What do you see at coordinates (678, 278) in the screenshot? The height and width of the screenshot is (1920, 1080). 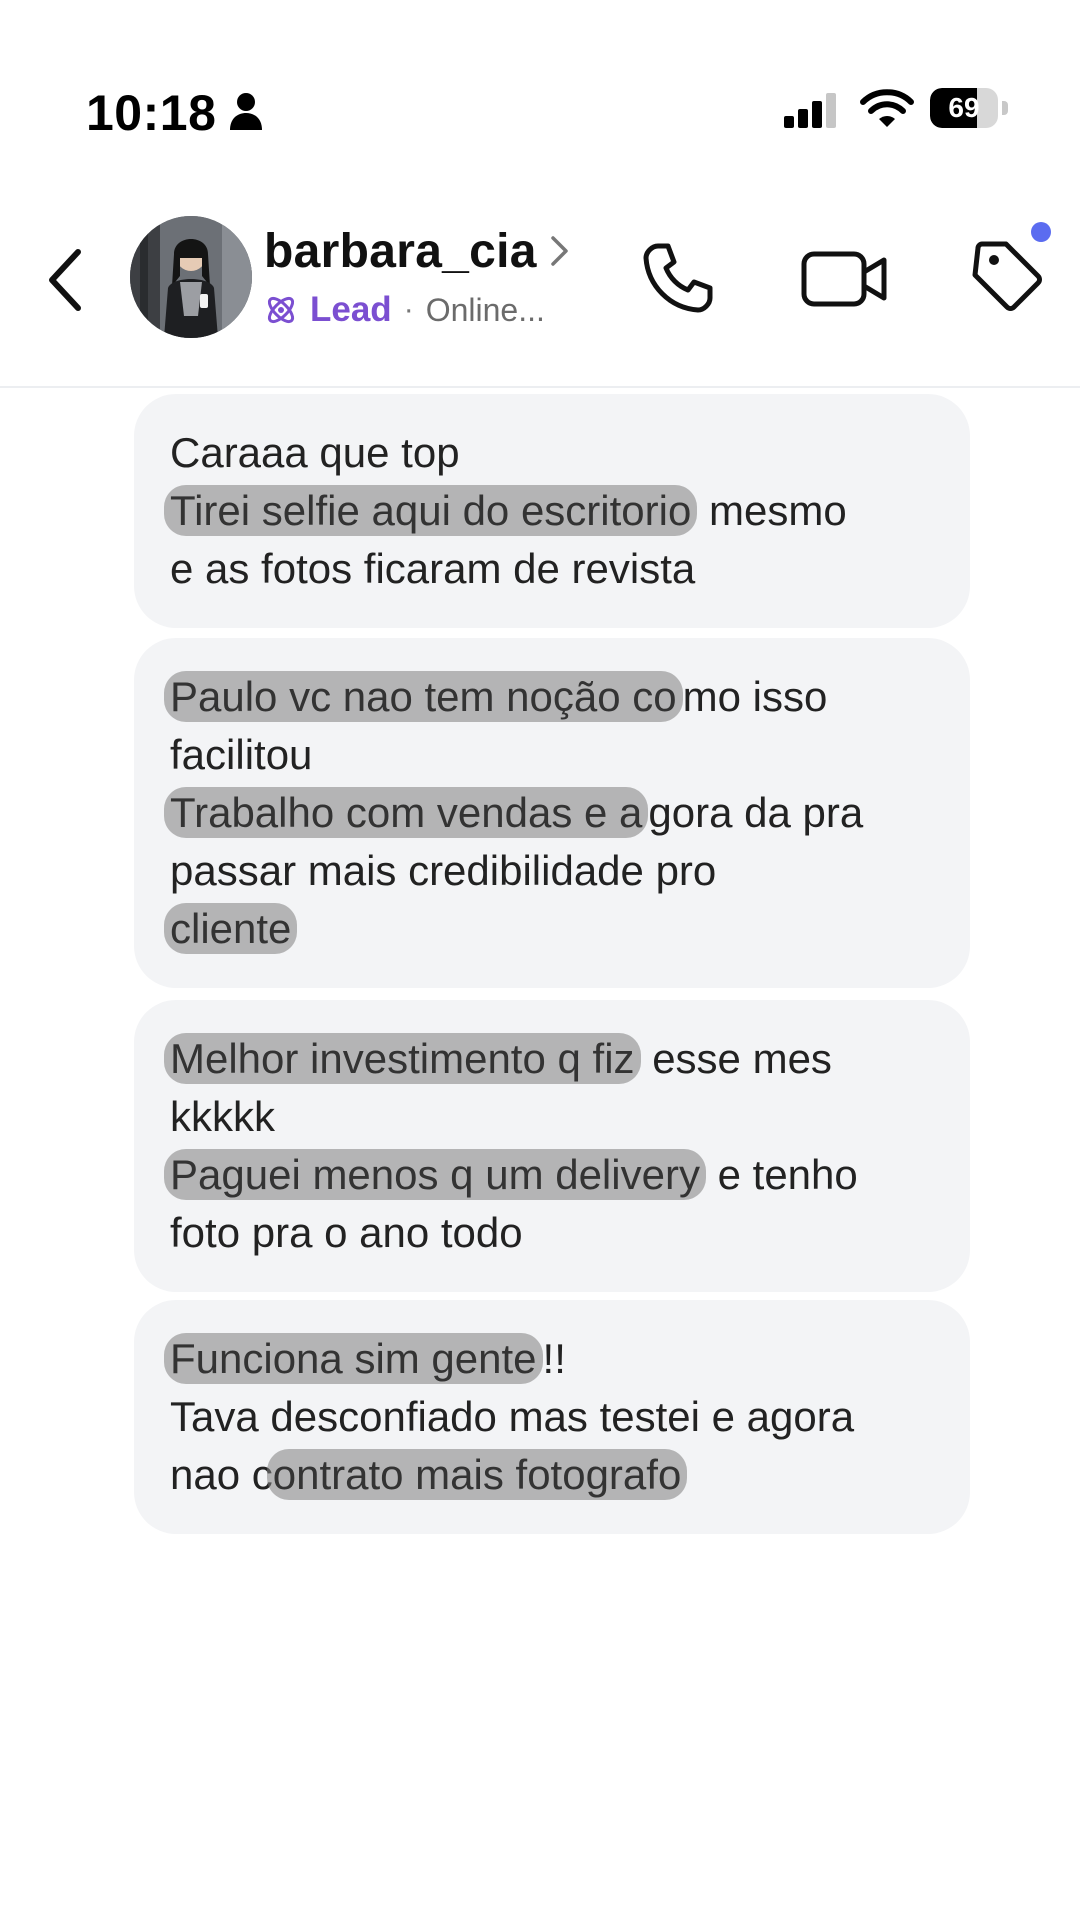 I see `phone-icon` at bounding box center [678, 278].